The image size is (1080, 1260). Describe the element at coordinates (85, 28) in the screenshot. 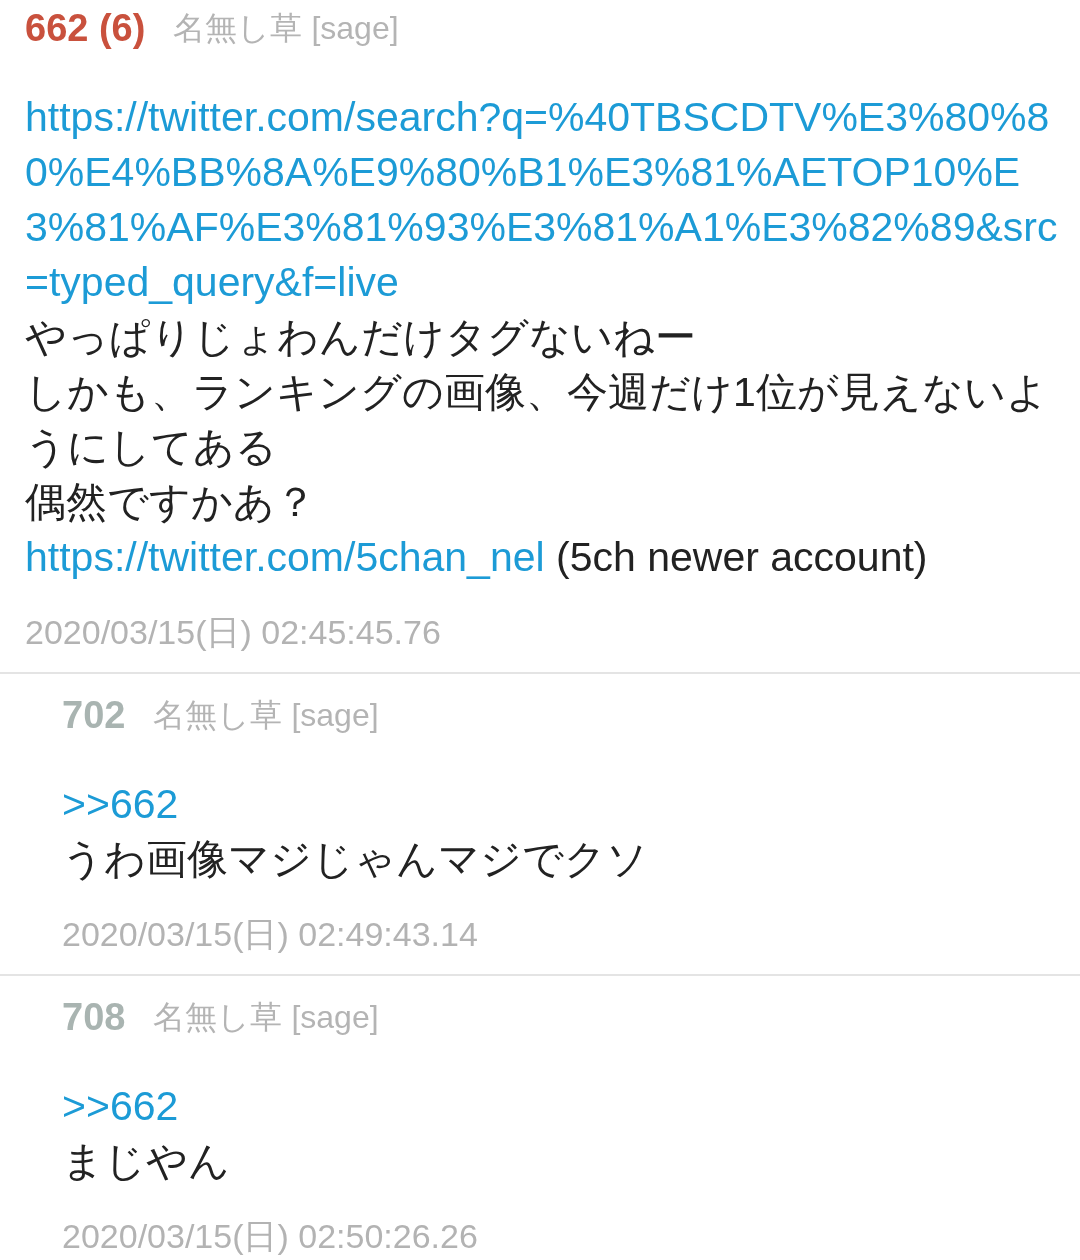

I see `post-number: 662 (6)` at that location.